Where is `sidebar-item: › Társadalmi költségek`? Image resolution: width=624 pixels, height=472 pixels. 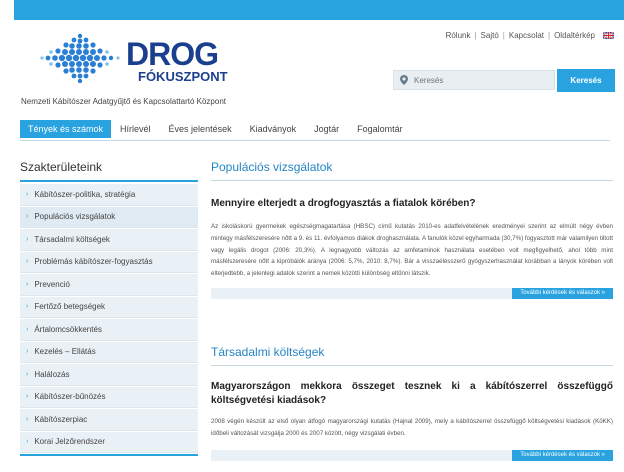 sidebar-item: › Társadalmi költségek is located at coordinates (109, 240).